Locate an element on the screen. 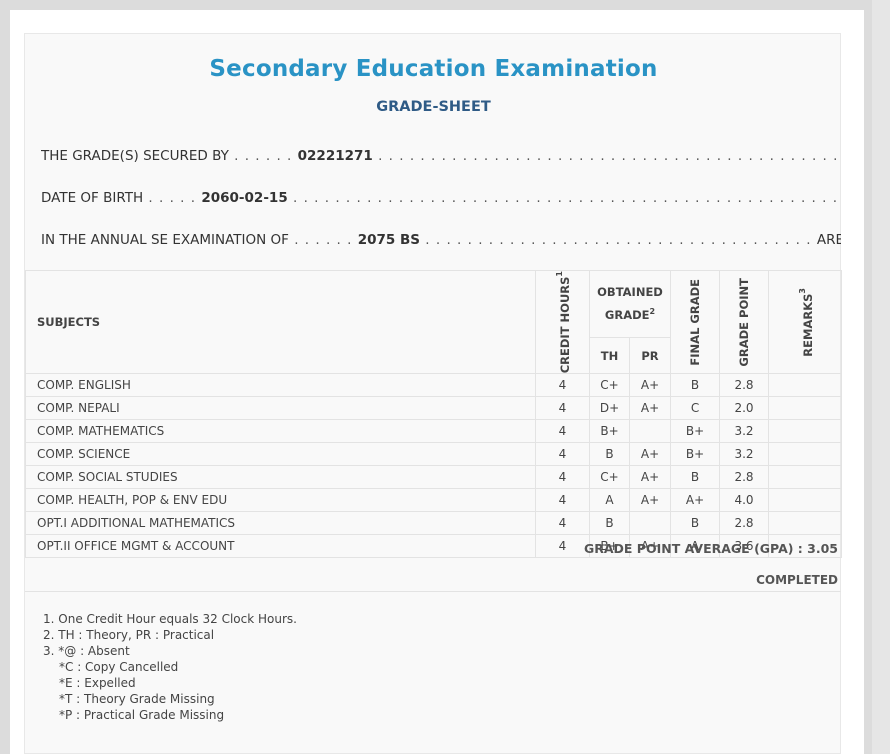  footnote: *C : Copy Cancelled is located at coordinates (119, 667).